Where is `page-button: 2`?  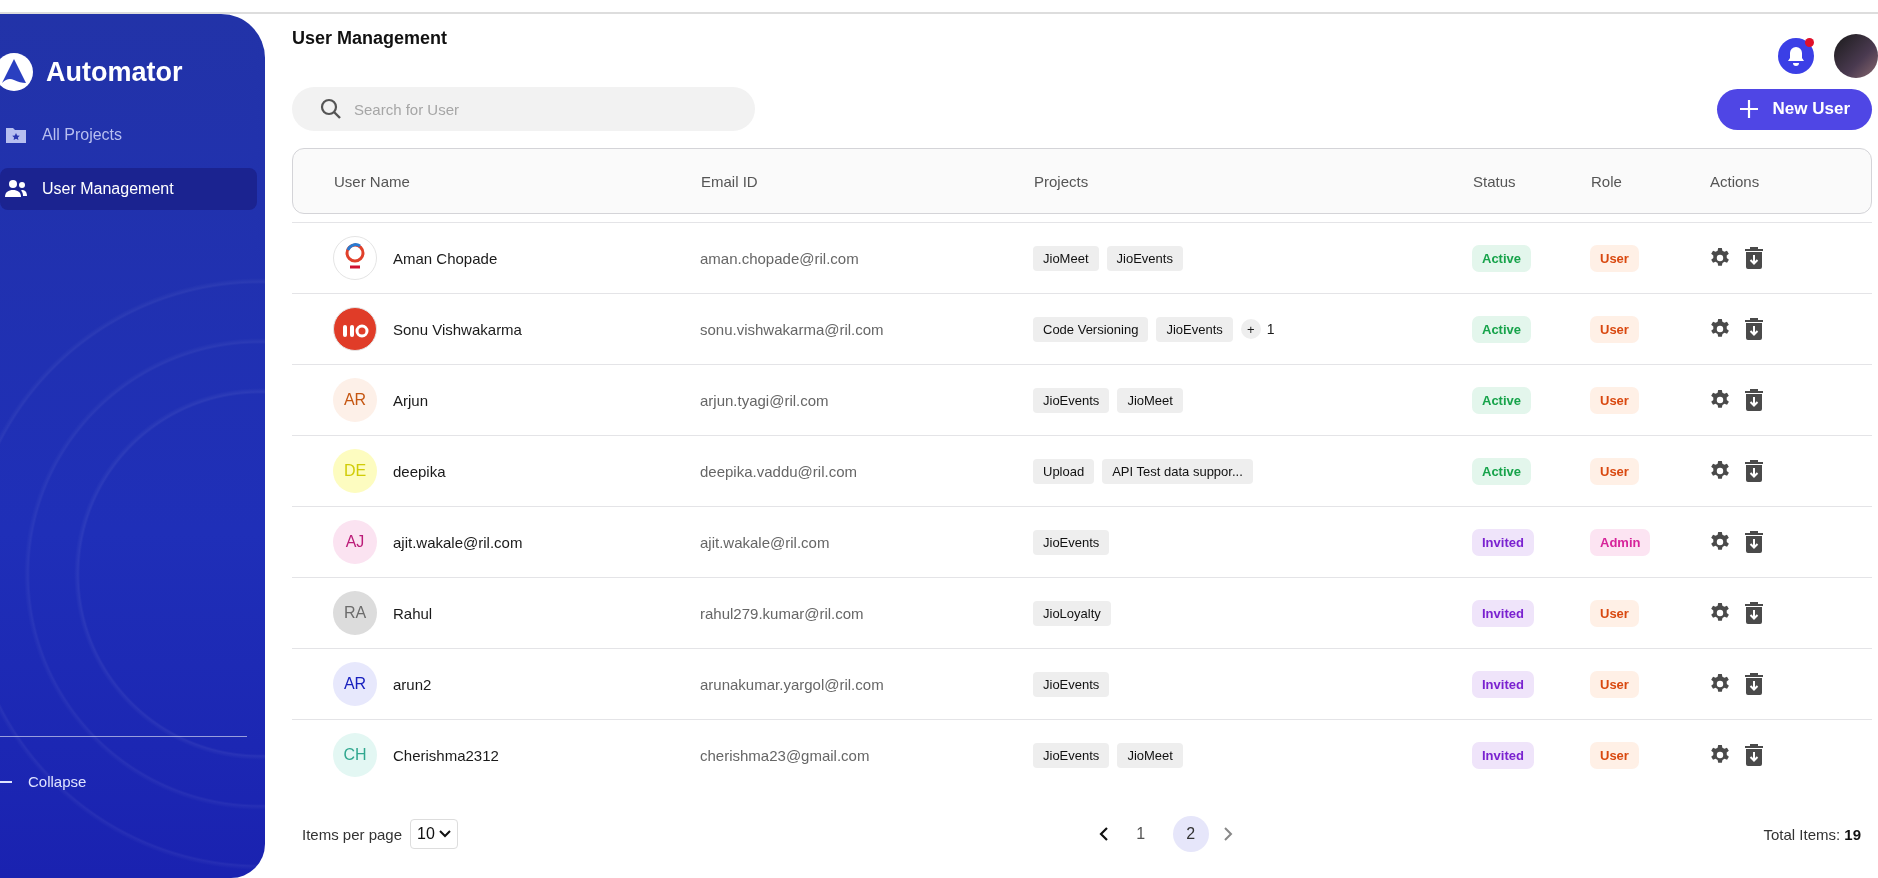 page-button: 2 is located at coordinates (1190, 834).